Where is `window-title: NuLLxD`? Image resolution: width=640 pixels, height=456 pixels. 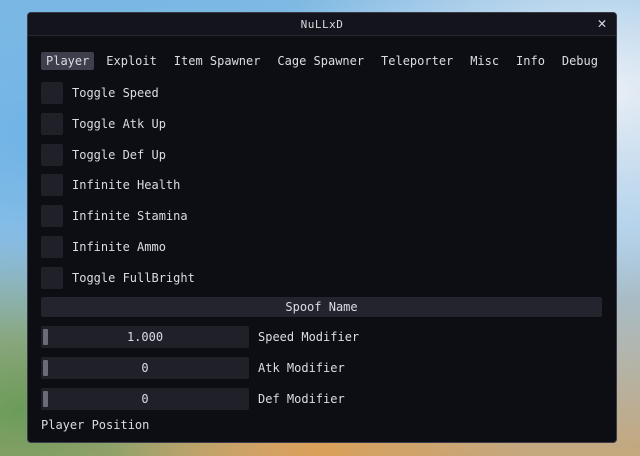
window-title: NuLLxD is located at coordinates (322, 24).